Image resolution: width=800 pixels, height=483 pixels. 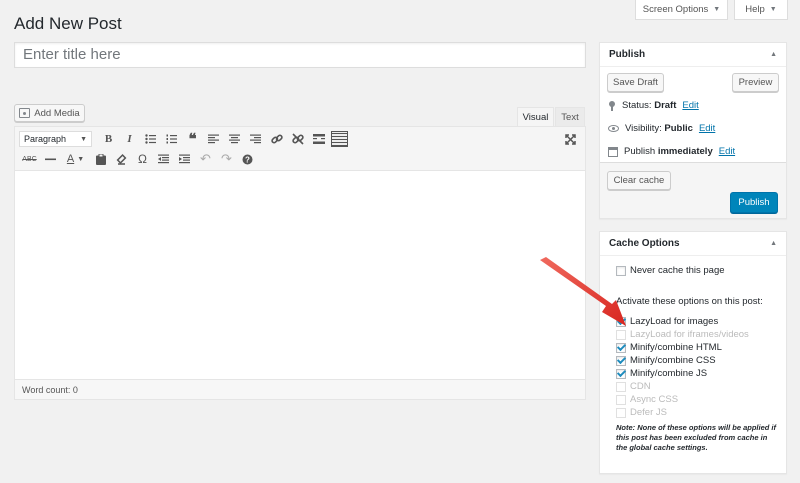 I want to click on screen-options-button: Screen Options ▼, so click(x=681, y=10).